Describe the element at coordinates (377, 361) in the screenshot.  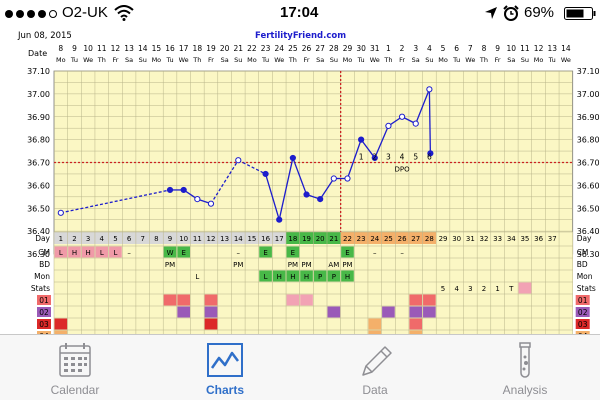
I see `pencil-icon` at that location.